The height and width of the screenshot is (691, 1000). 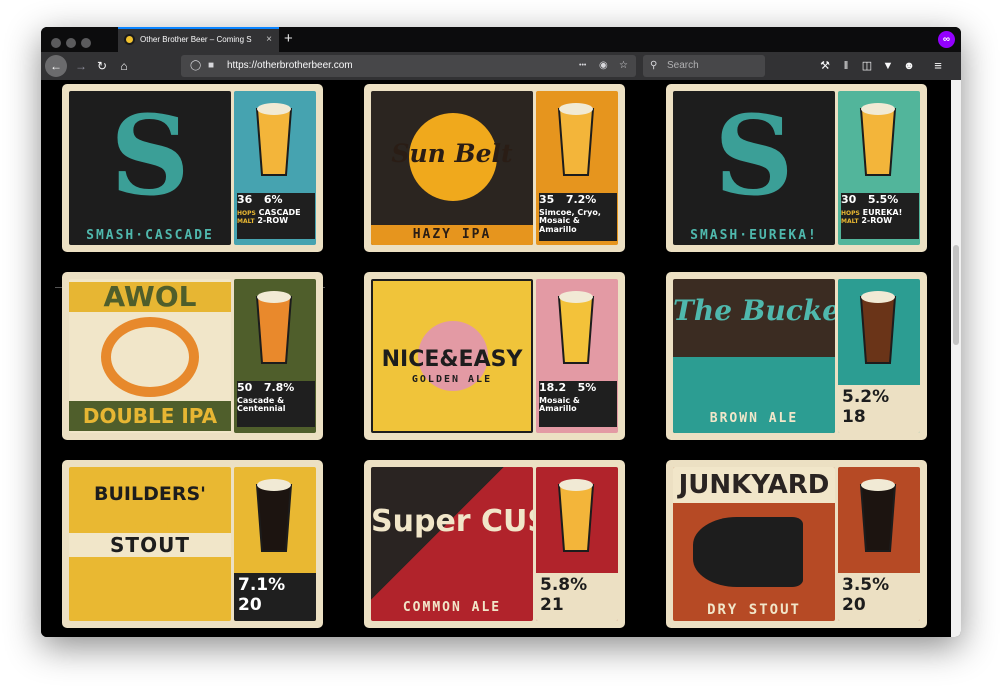 I want to click on beer-style: DOUBLE IPA, so click(x=150, y=416).